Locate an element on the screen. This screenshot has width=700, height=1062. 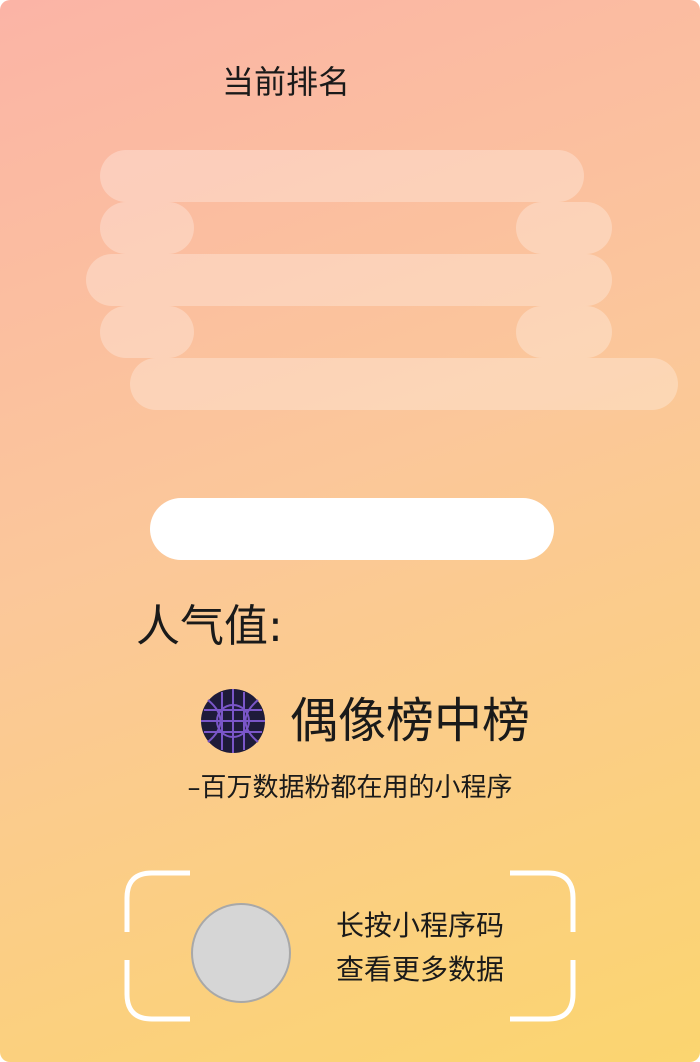
qrcode-hint-line1: 长按小程序码 is located at coordinates (420, 925).